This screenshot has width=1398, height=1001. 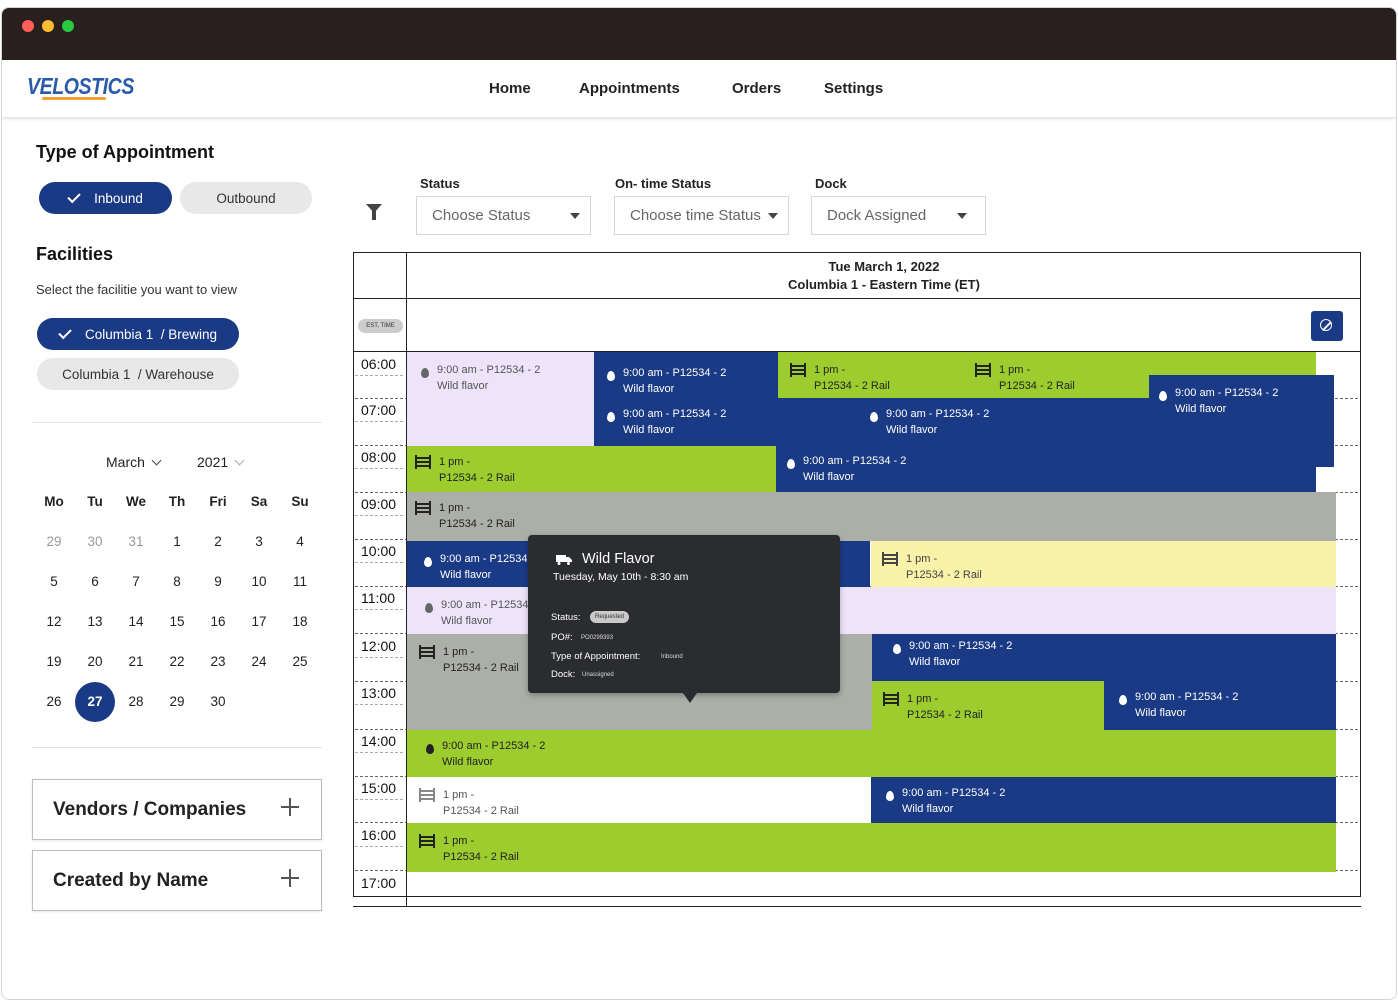 I want to click on calendar-day: 19, so click(x=54, y=662).